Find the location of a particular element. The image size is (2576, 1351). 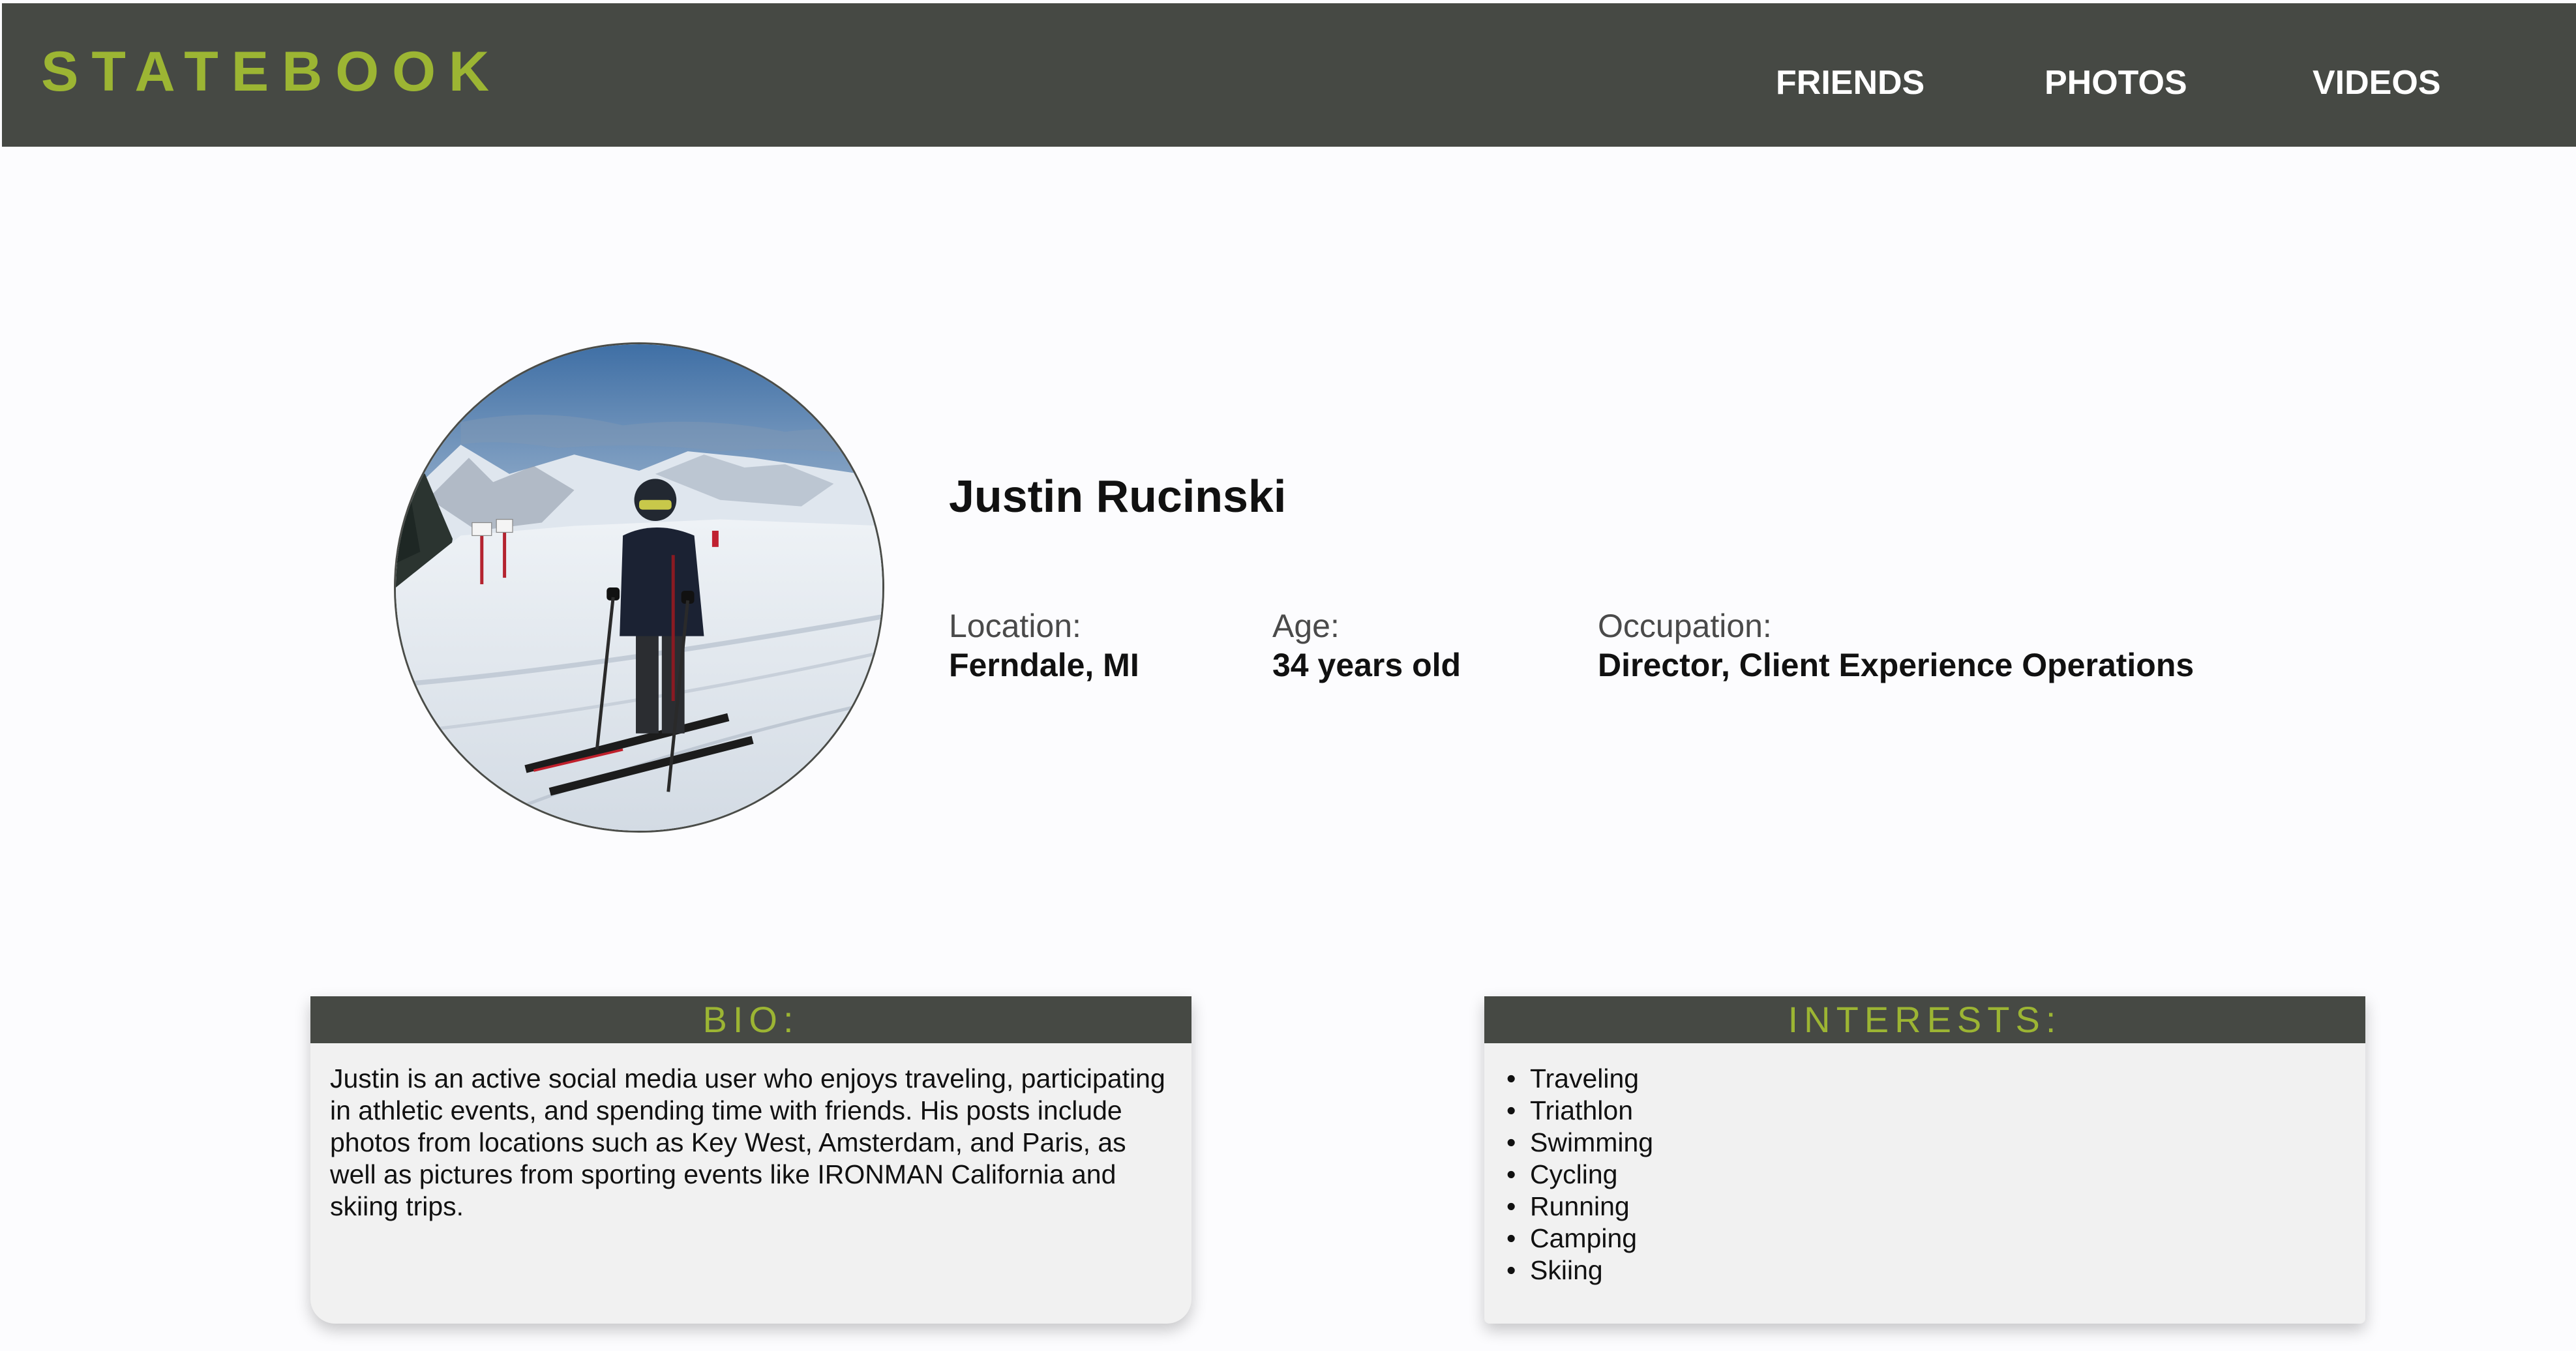

interests-heading: INTERESTS: is located at coordinates (1924, 1019).